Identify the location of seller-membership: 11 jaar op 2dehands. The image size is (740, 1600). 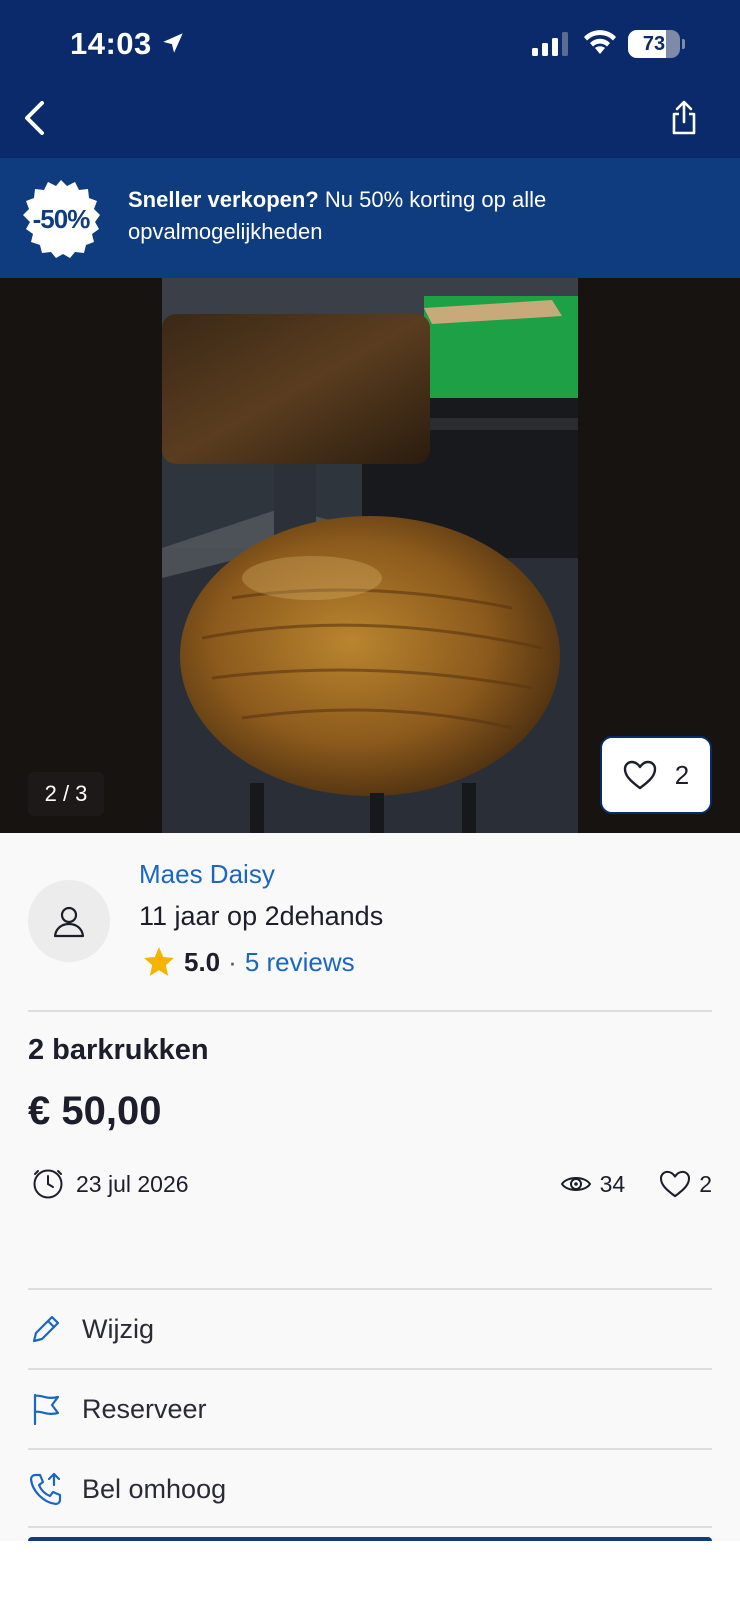
(261, 916).